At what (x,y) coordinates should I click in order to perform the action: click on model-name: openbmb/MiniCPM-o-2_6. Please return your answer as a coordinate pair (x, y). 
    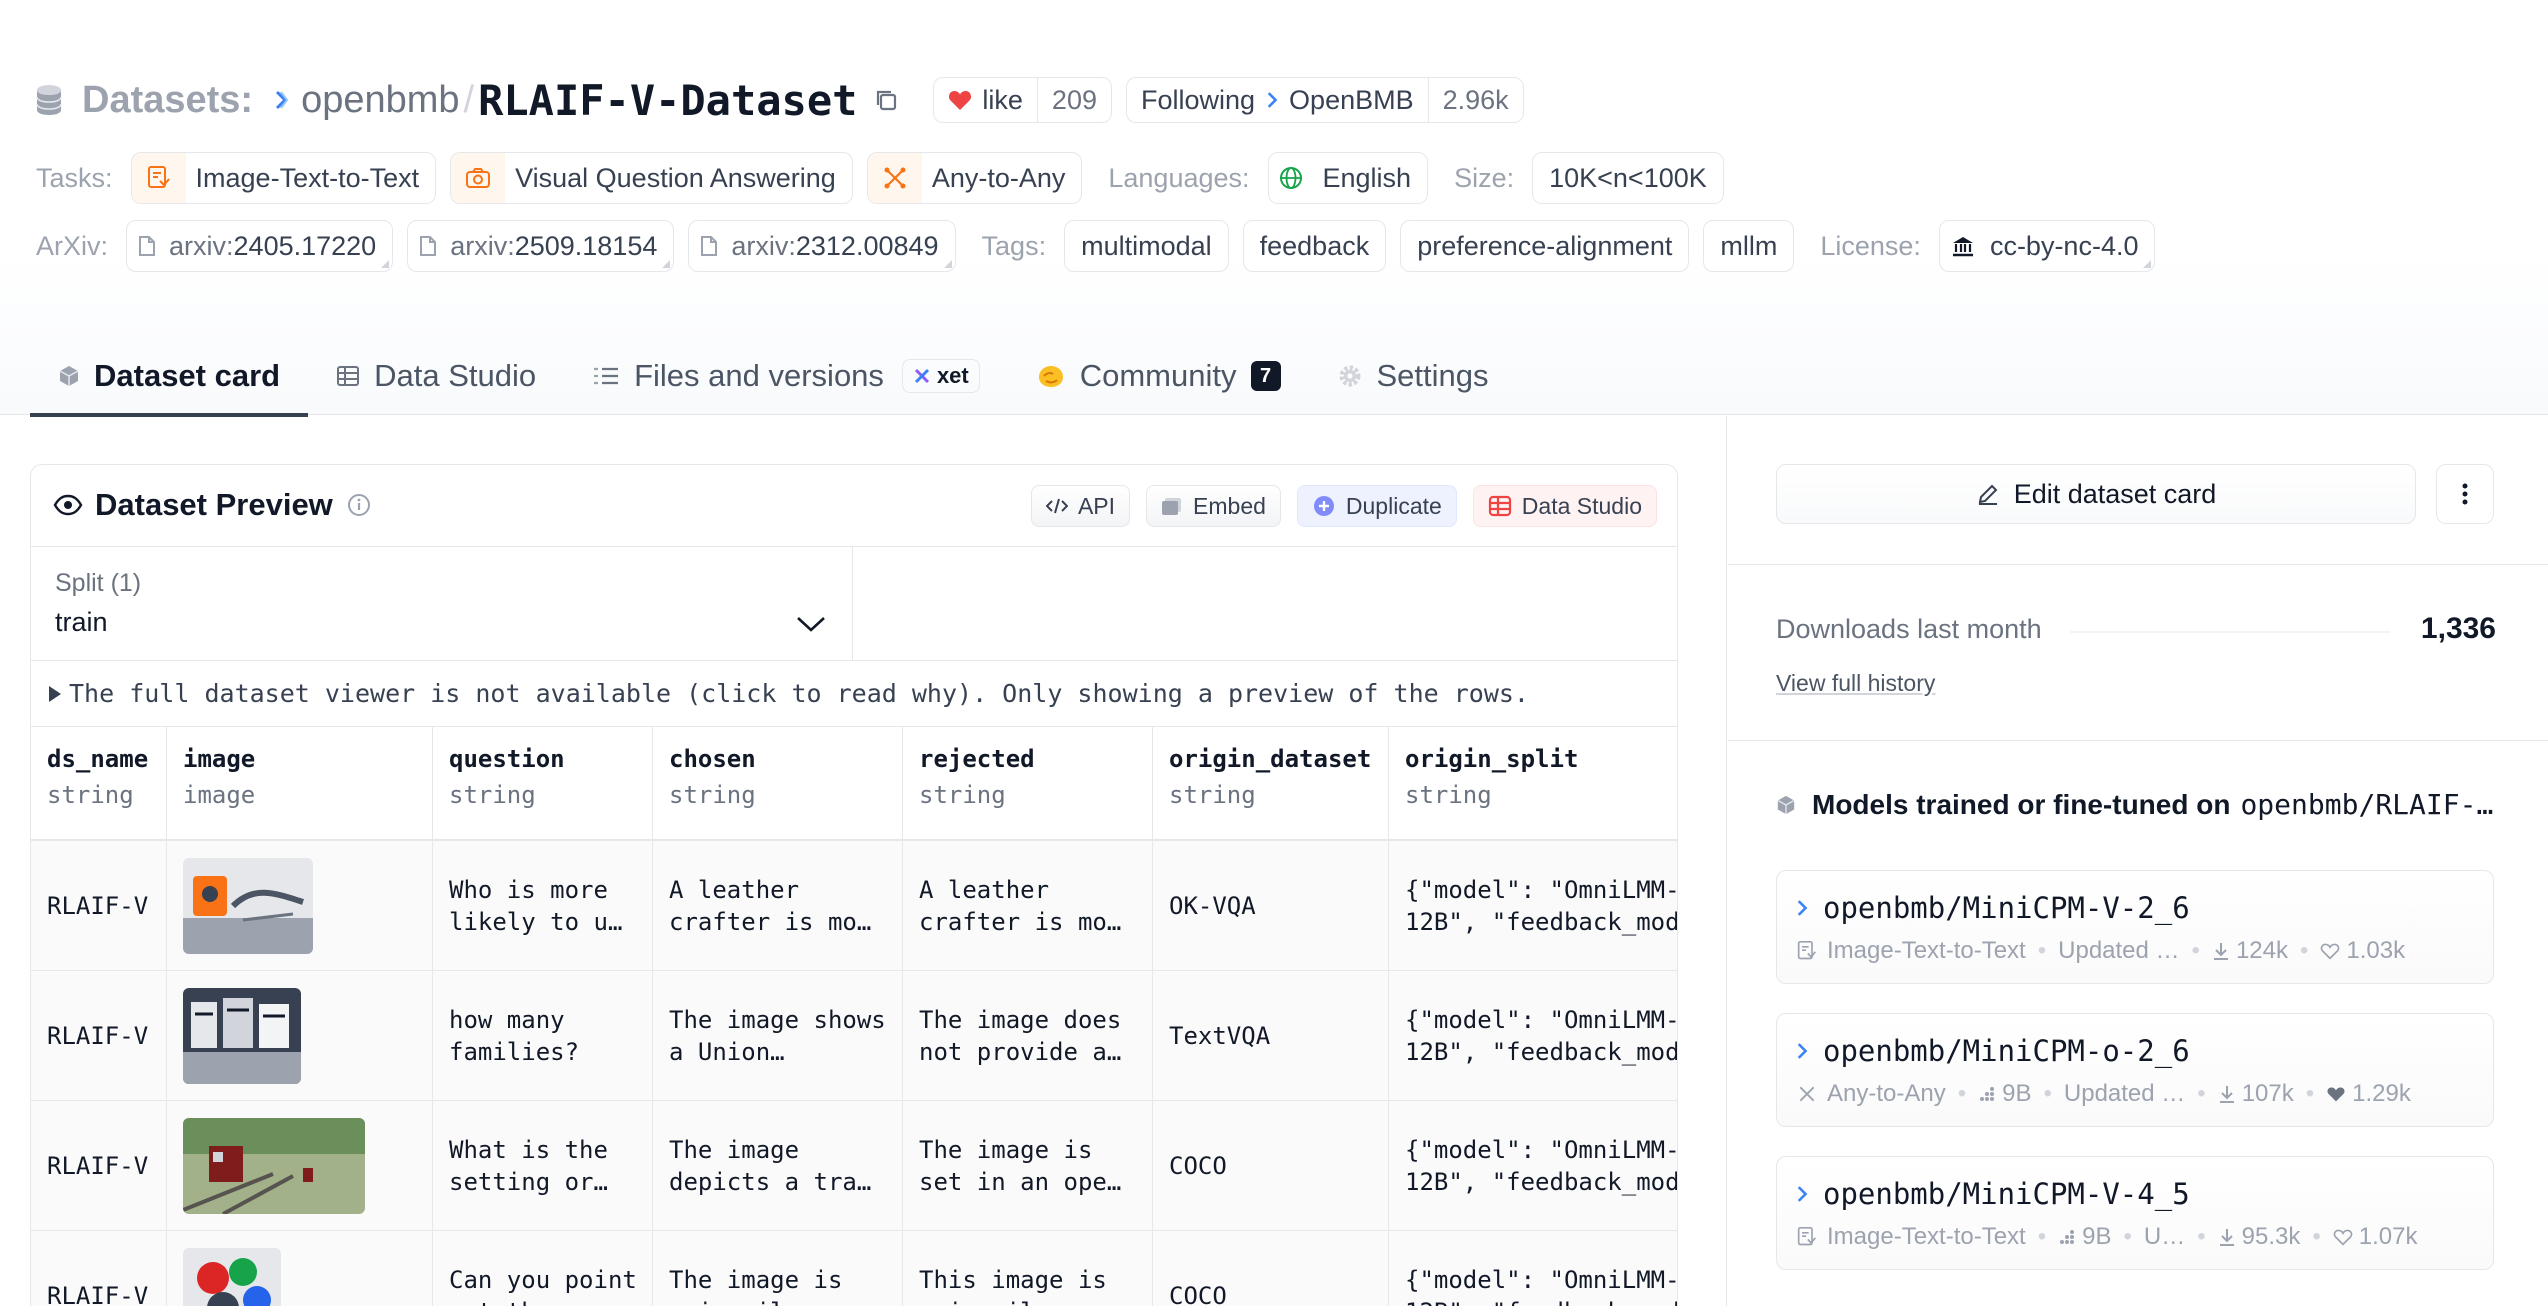
    Looking at the image, I should click on (1993, 1051).